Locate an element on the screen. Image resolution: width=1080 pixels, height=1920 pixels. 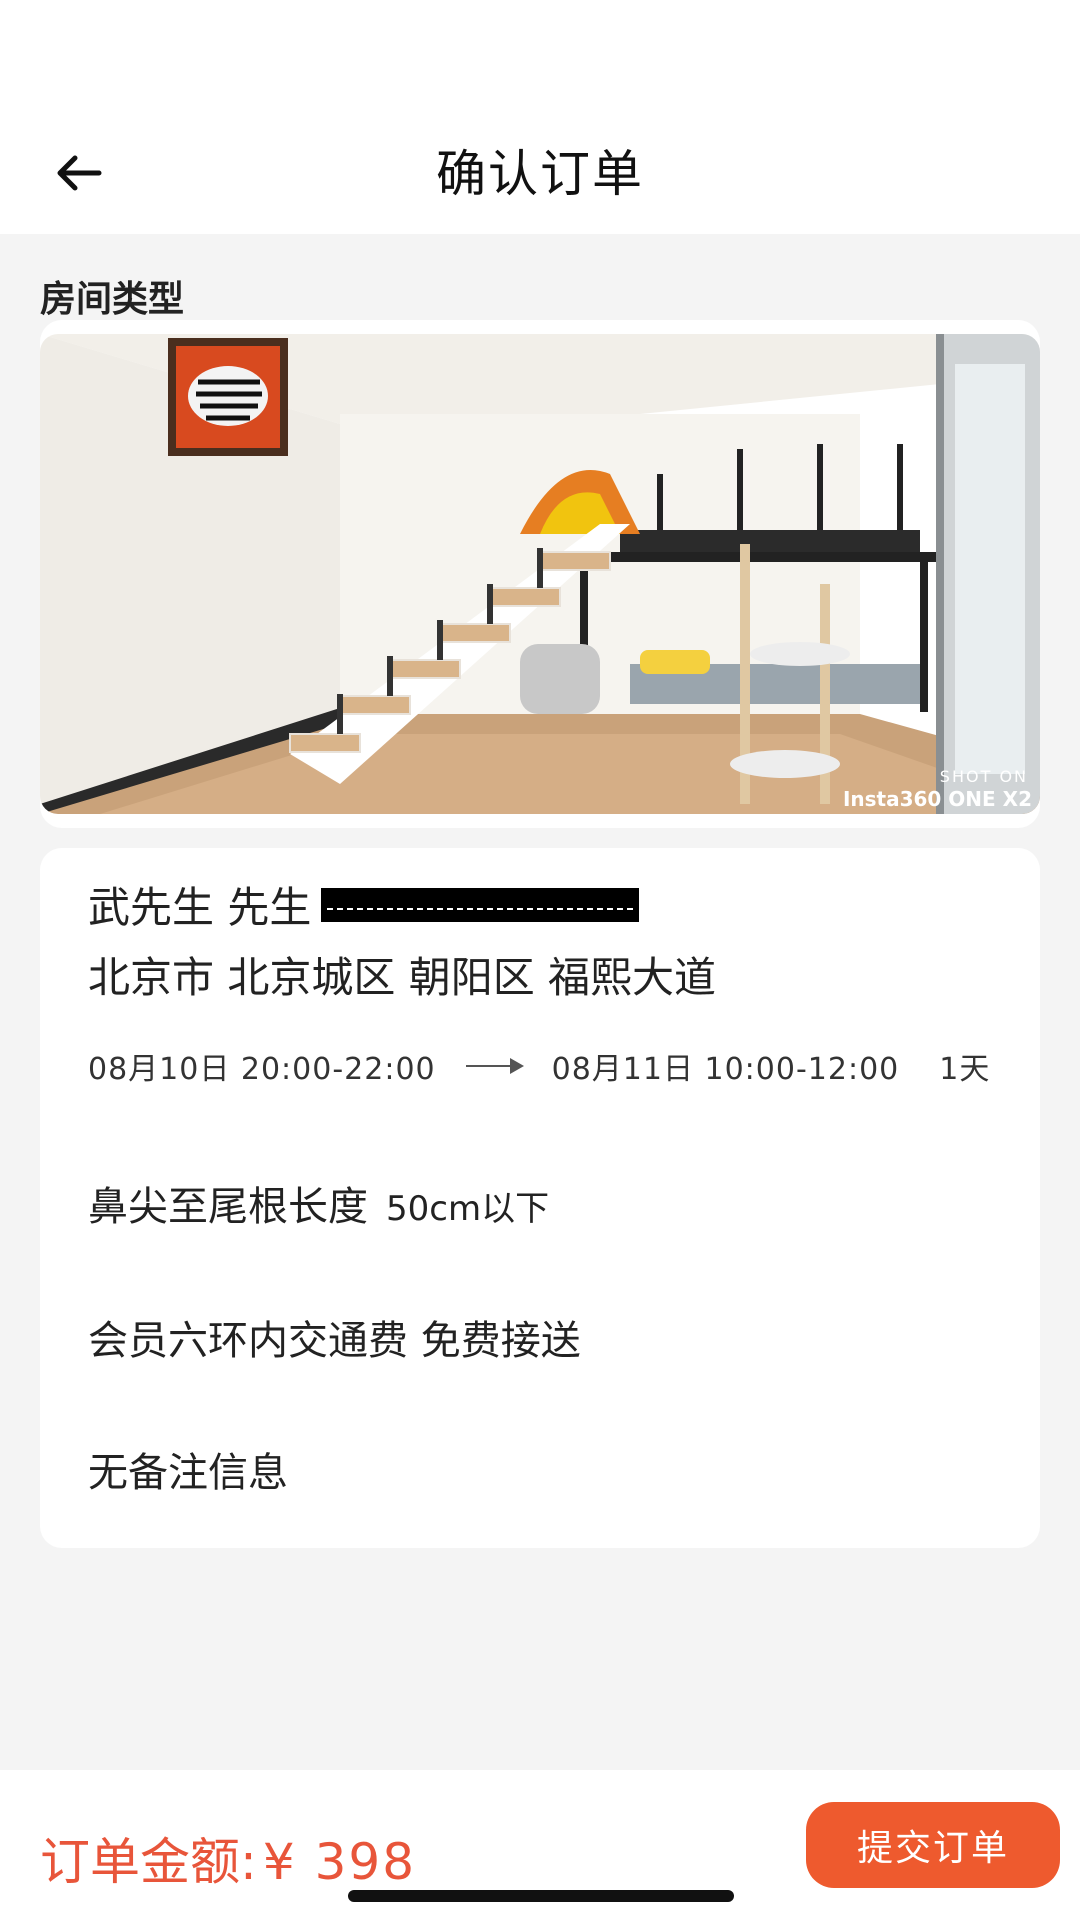
pet-size-label: 鼻尖至尾根长度 is located at coordinates (228, 1207).